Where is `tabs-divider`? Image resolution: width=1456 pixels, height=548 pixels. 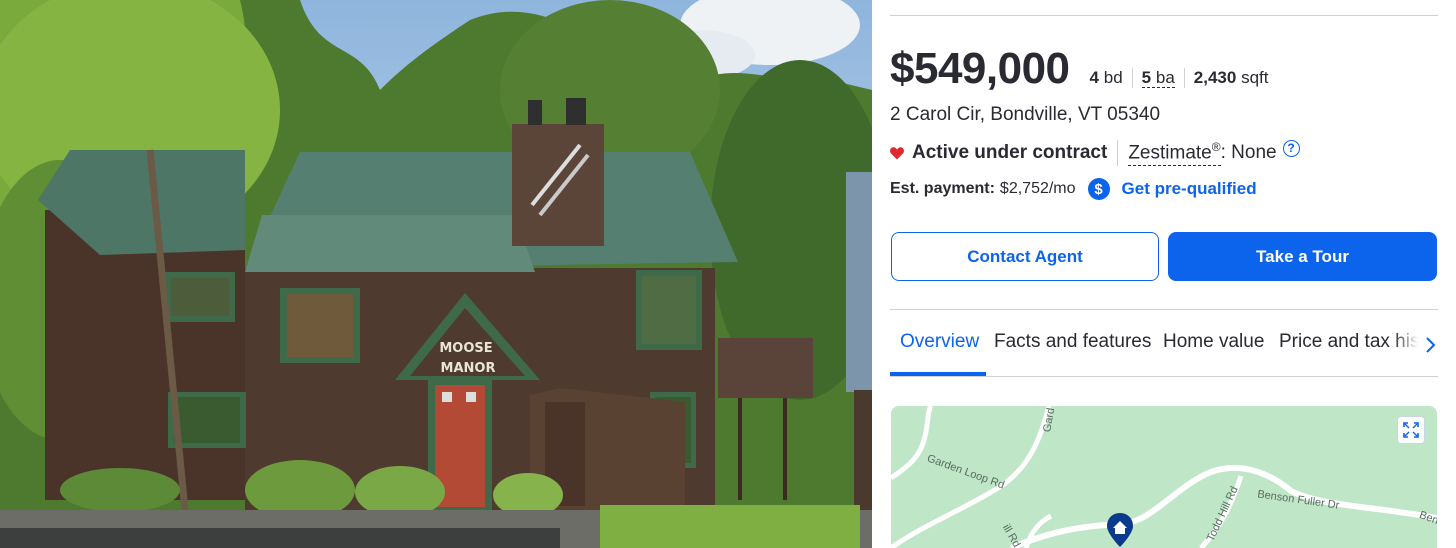
tabs-divider is located at coordinates (1164, 376).